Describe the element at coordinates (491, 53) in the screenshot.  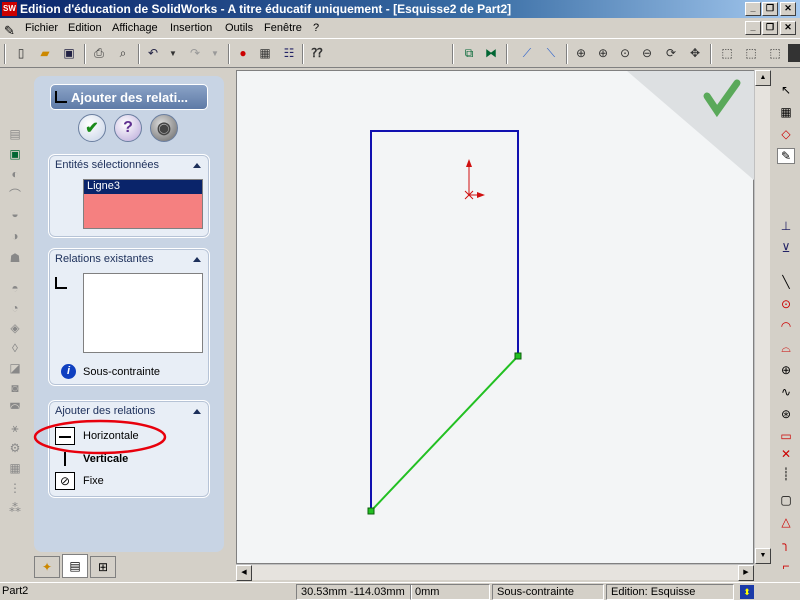
I see `smart-dimension-icon: ⧓` at that location.